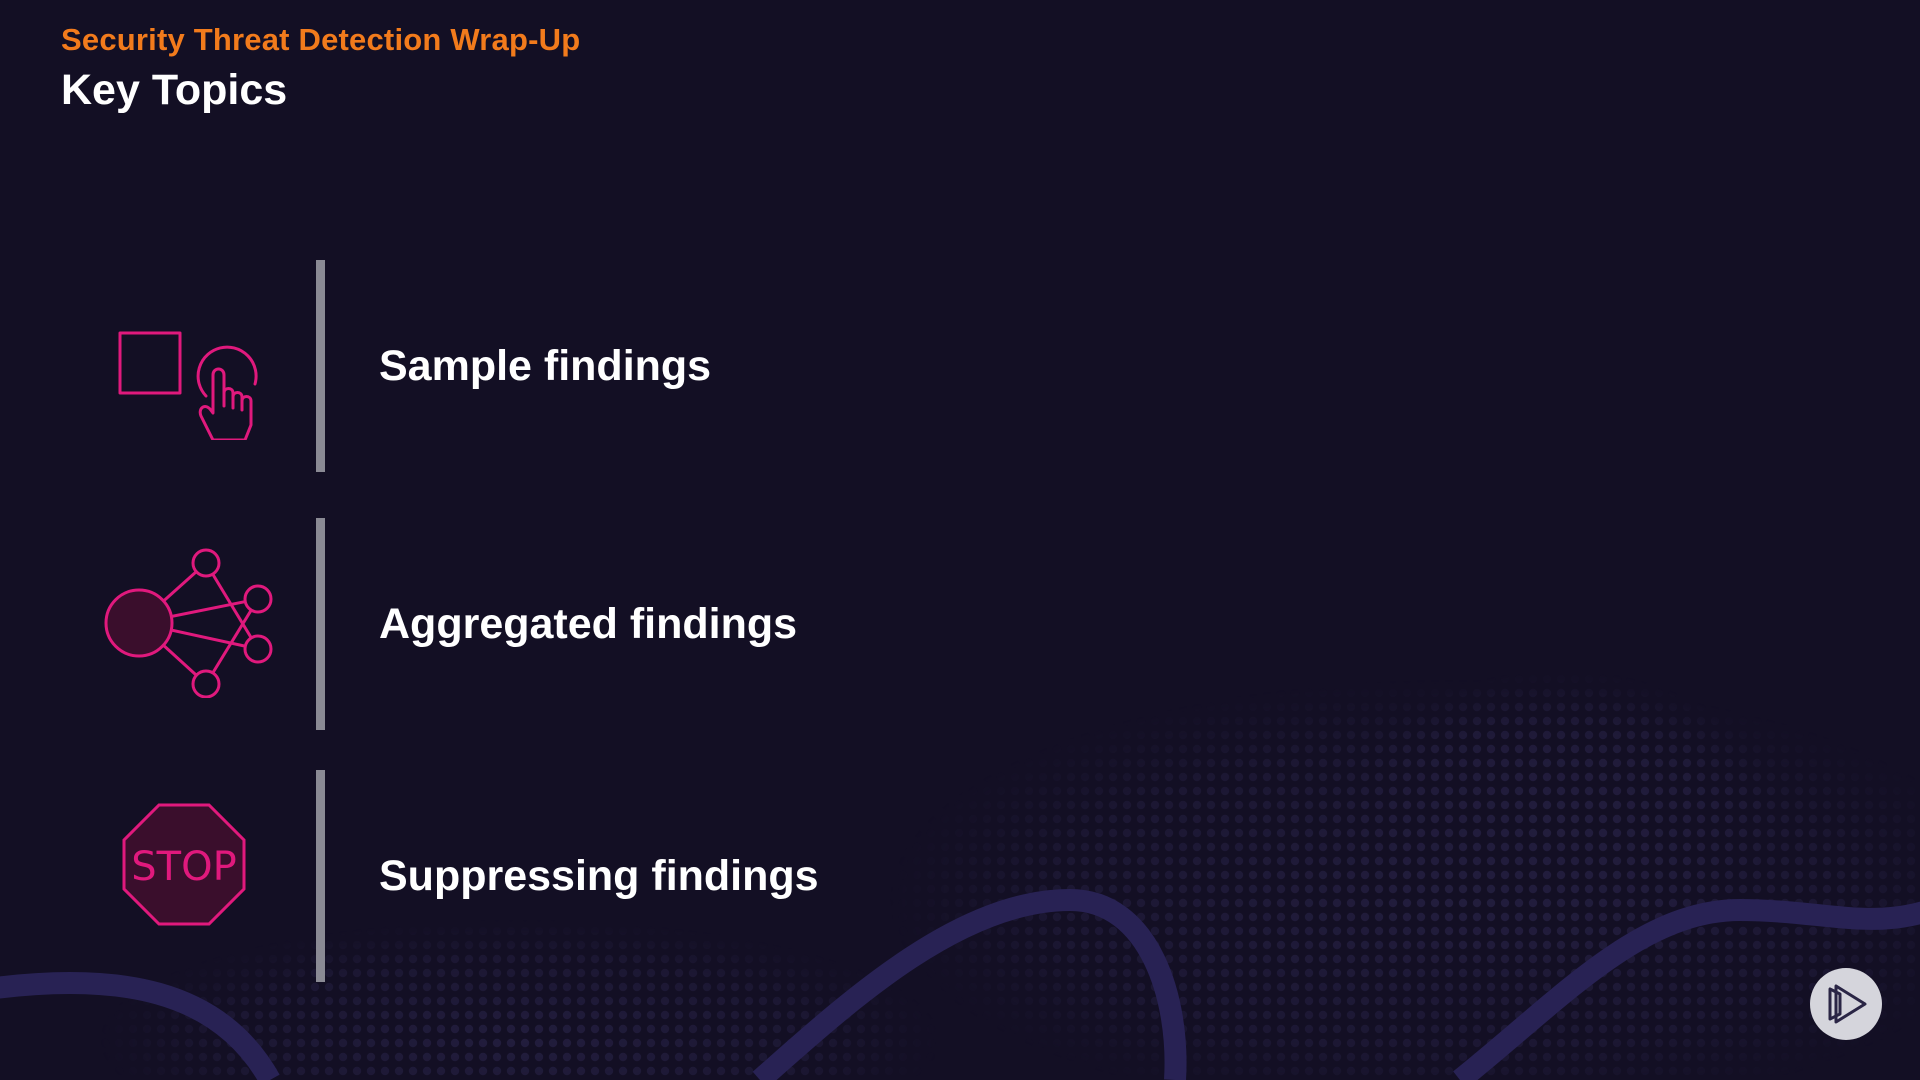 This screenshot has height=1080, width=1920. What do you see at coordinates (190, 366) in the screenshot?
I see `select-pointer-icon` at bounding box center [190, 366].